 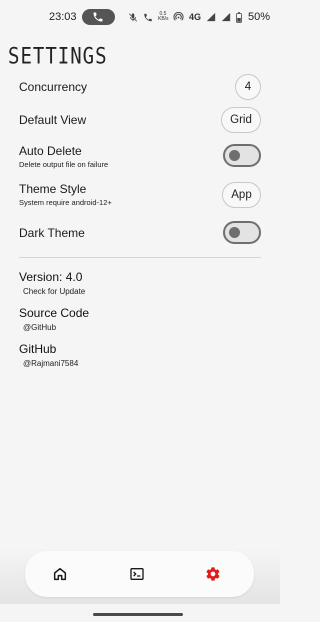 I want to click on bottom-nav, so click(x=139, y=574).